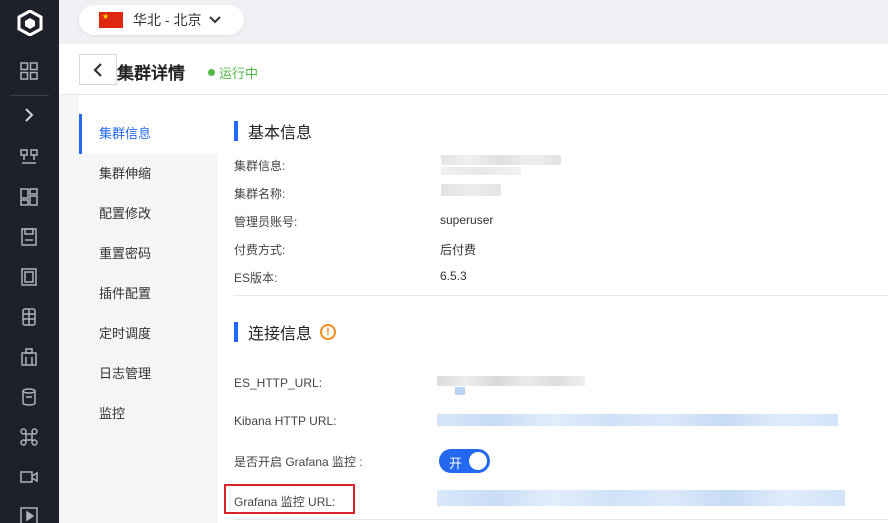 The image size is (888, 523). I want to click on detail-subnav: 集群信息 集群伸缩 配置修改 重置密码 插件配置 定时调度 日志管理 监控, so click(148, 318).